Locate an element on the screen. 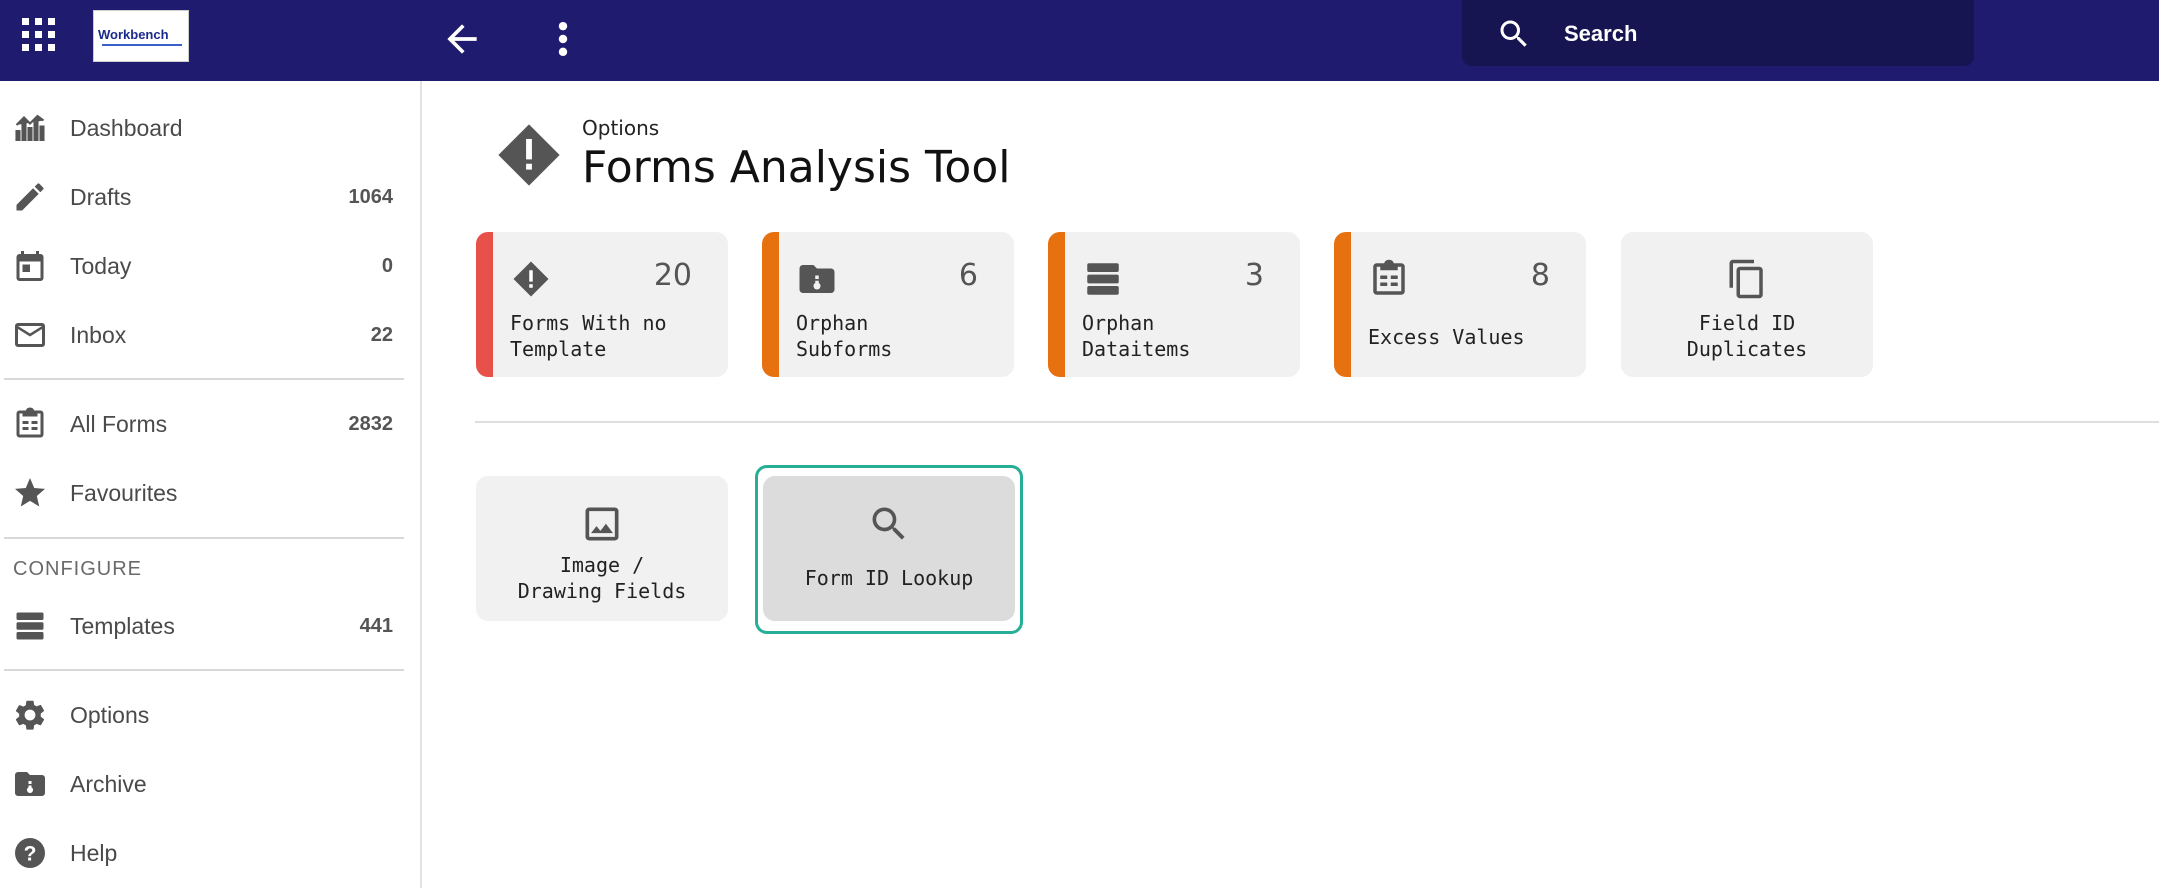 This screenshot has height=888, width=2159. sidebar-item-archive: Archive is located at coordinates (210, 782).